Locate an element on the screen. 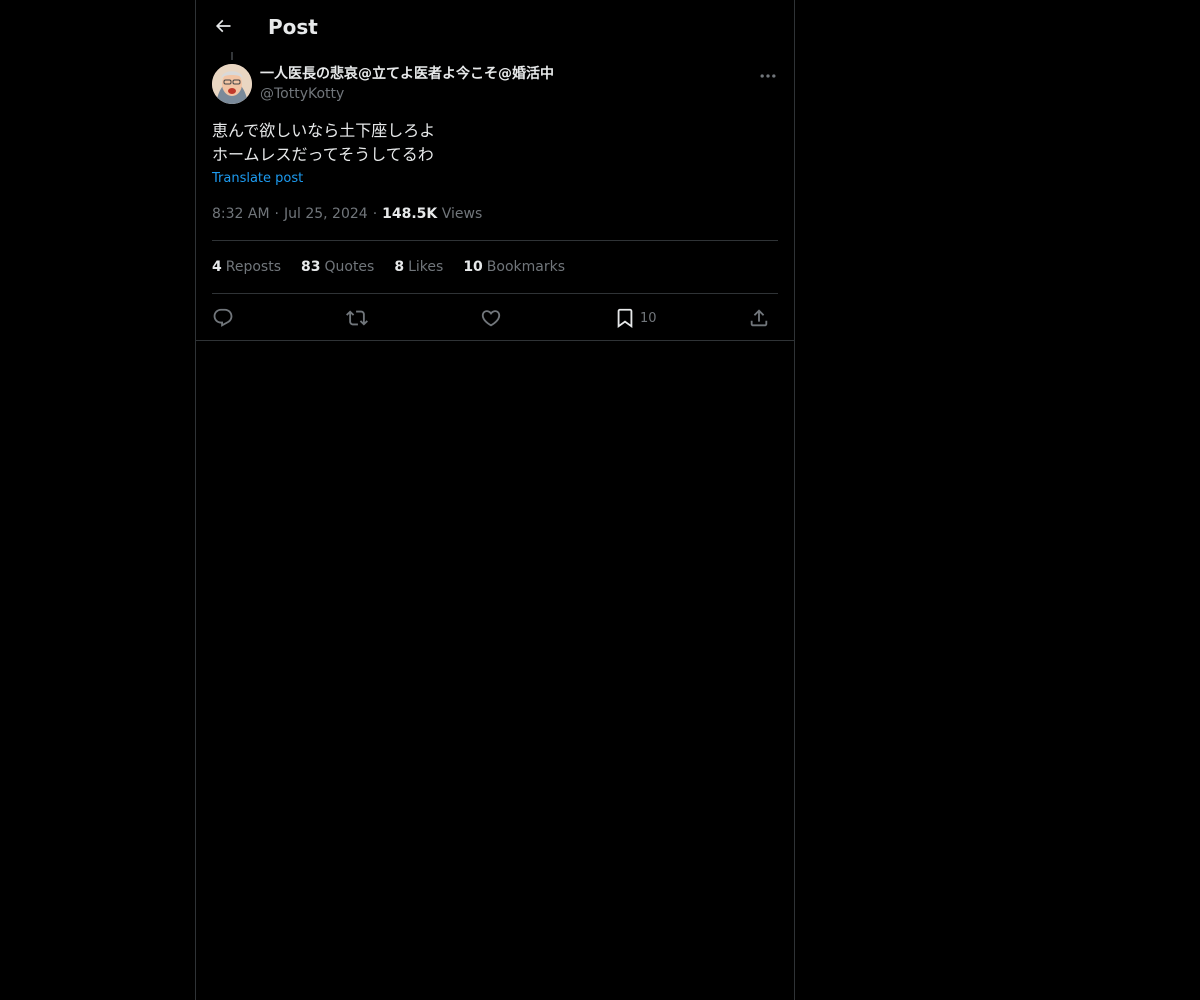 Image resolution: width=1200 pixels, height=1000 pixels. back-button is located at coordinates (223, 26).